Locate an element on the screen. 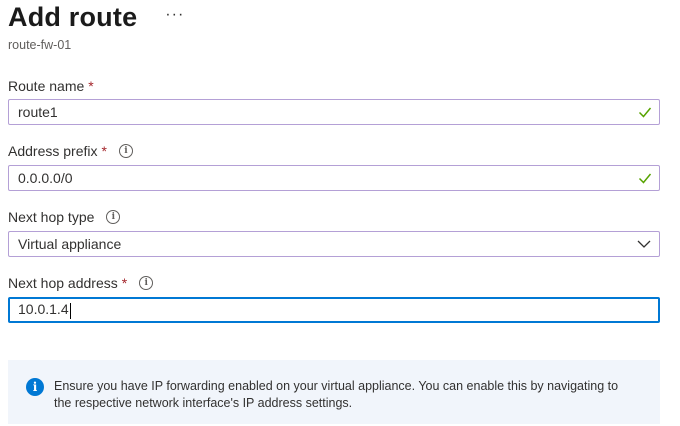 The width and height of the screenshot is (680, 426). chevron-down-icon is located at coordinates (644, 244).